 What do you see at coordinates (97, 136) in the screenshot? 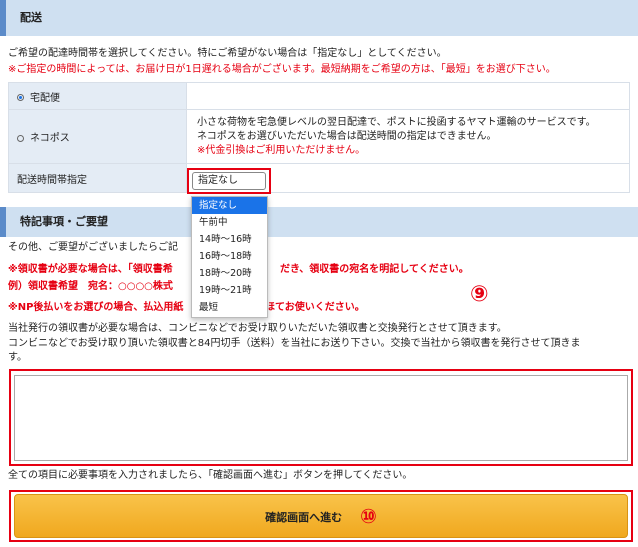
I see `option-nekopos: ネコポス` at bounding box center [97, 136].